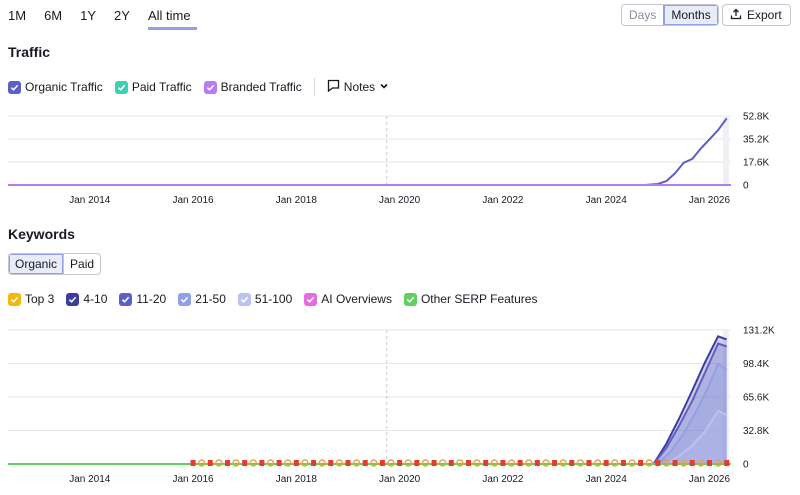  I want to click on y-tick-label: 65.6K, so click(756, 398).